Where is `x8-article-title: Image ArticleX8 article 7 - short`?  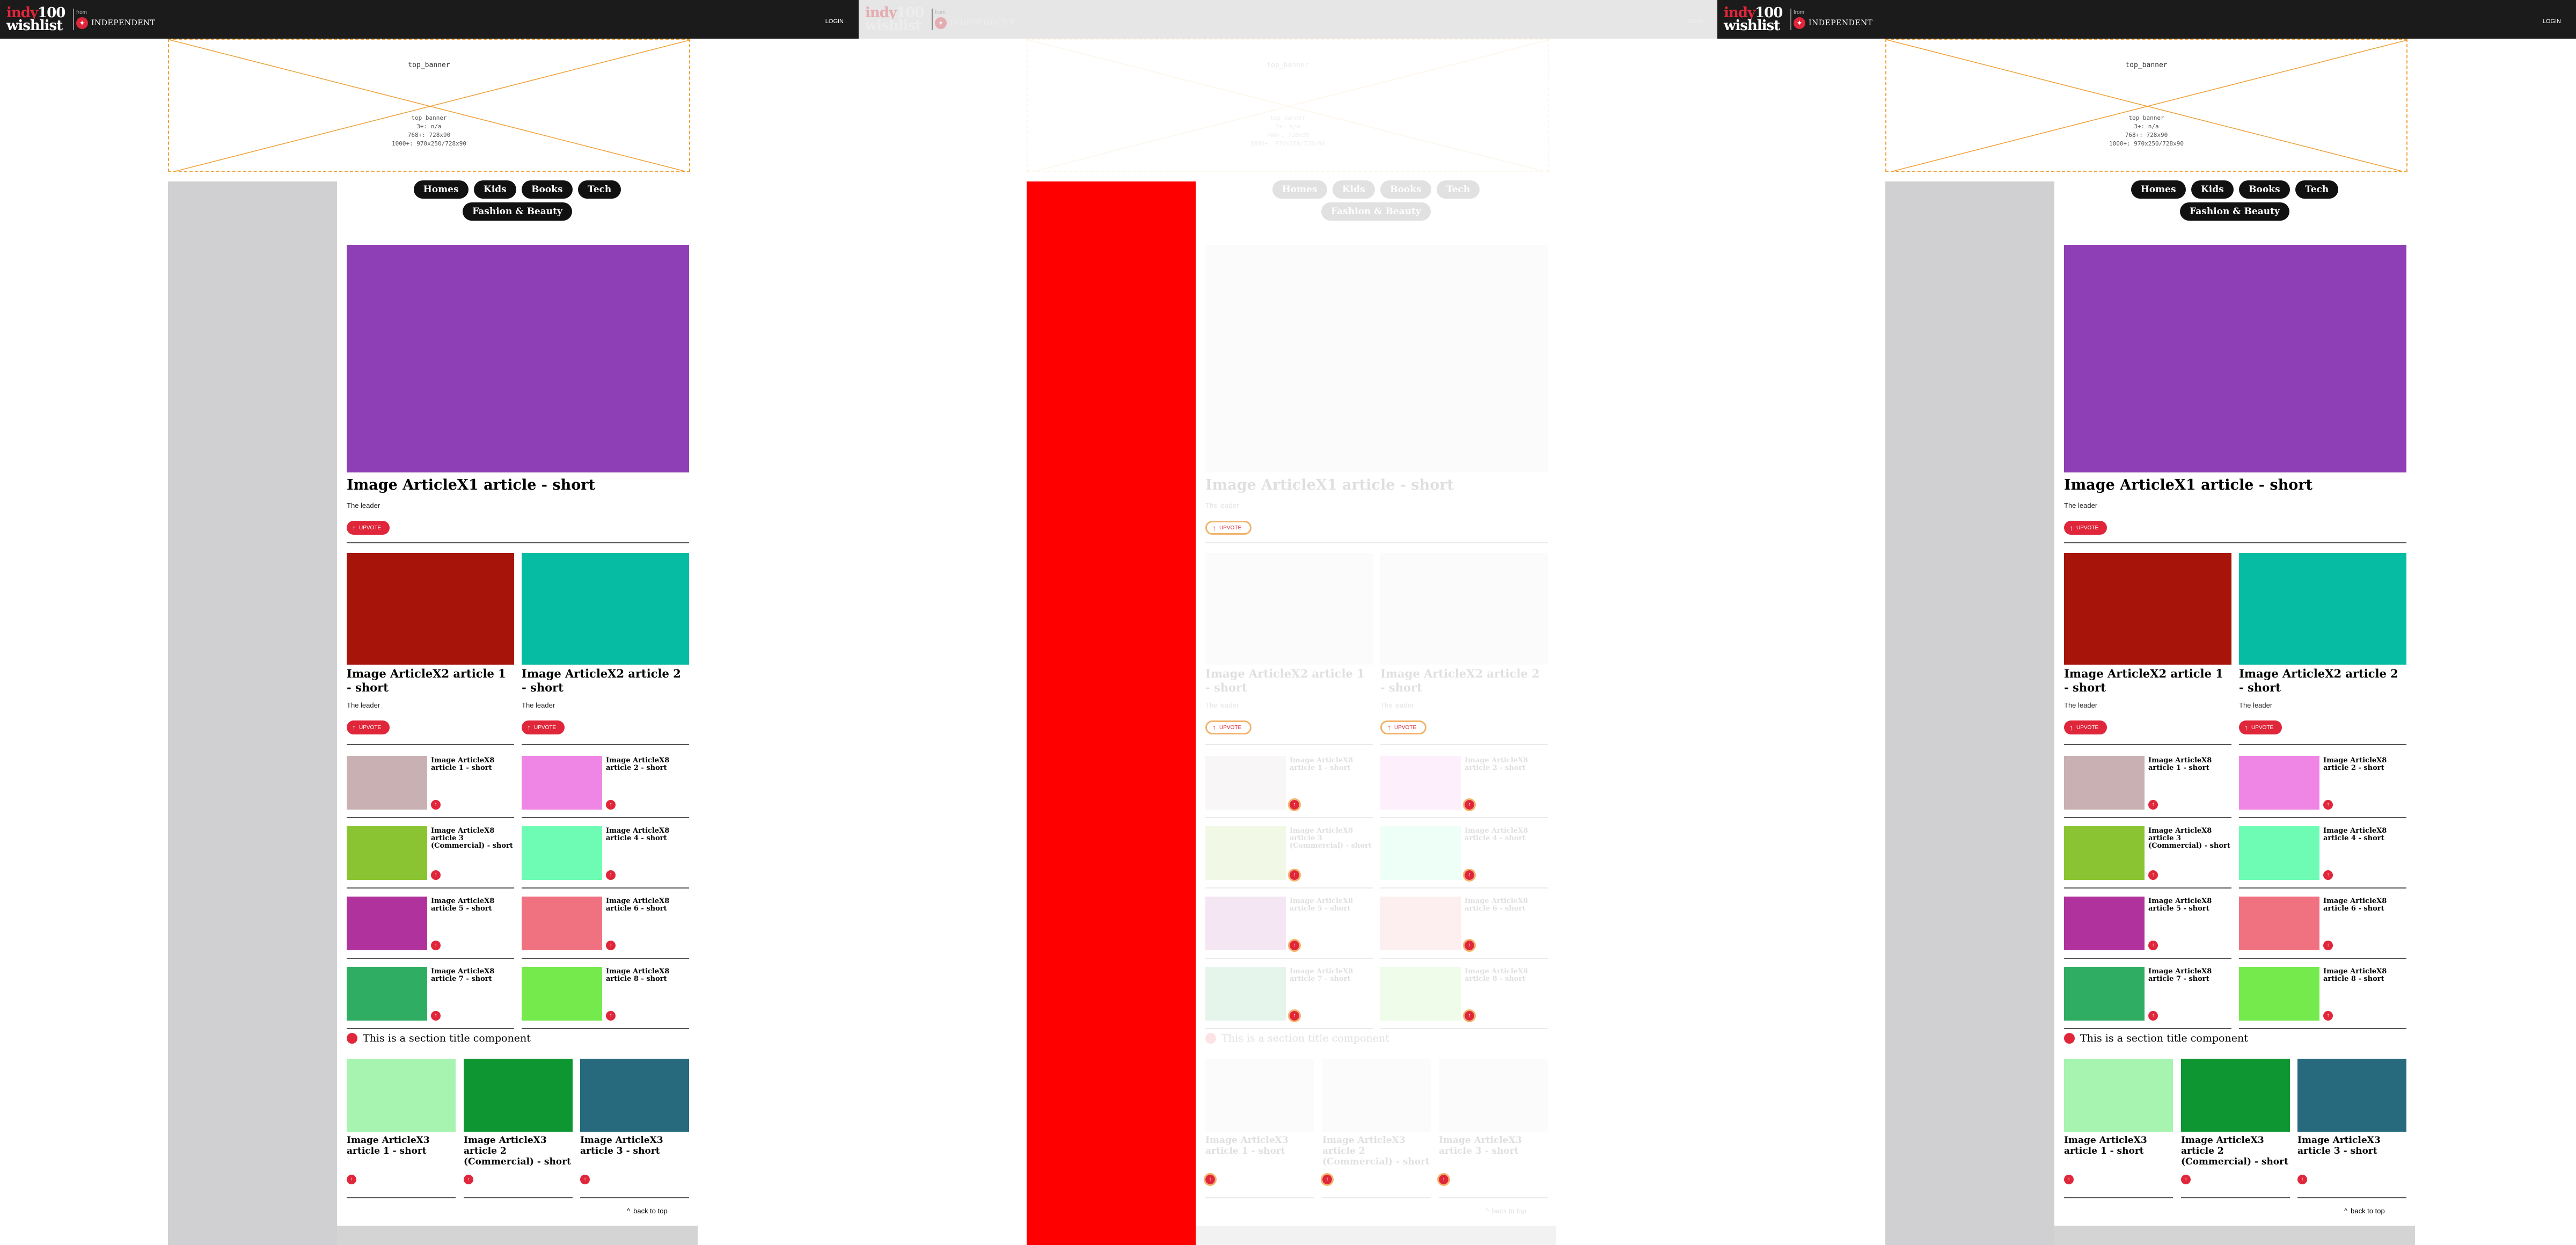 x8-article-title: Image ArticleX8 article 7 - short is located at coordinates (2189, 975).